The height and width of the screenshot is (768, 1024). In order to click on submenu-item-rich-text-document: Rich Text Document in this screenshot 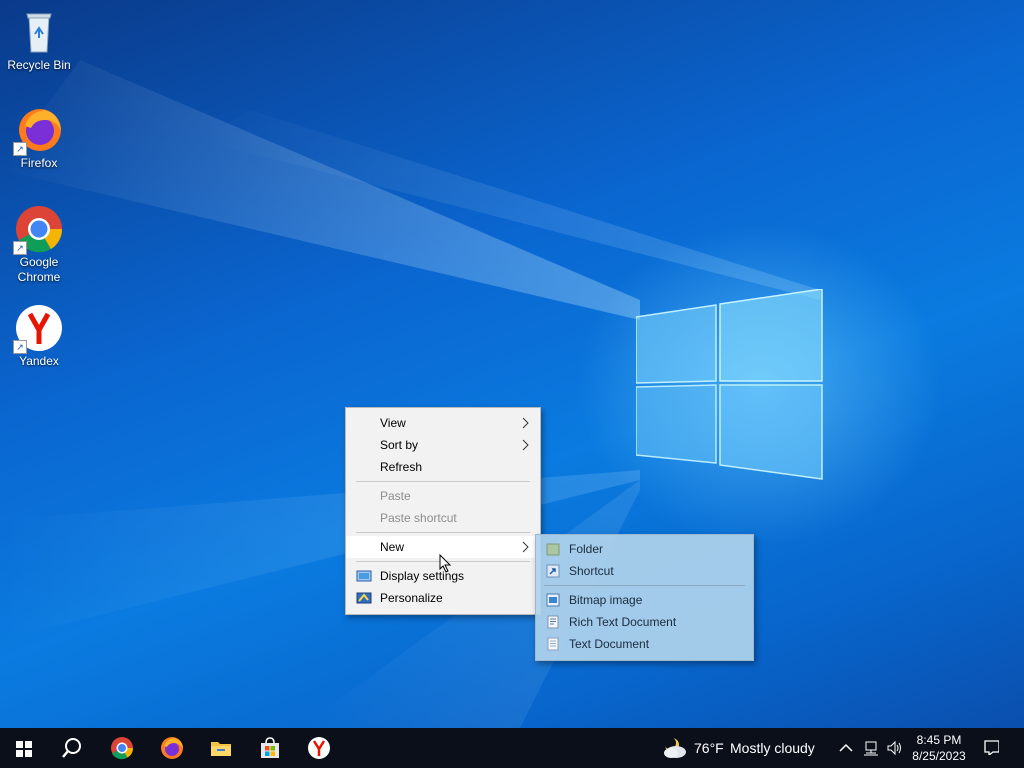, I will do `click(644, 622)`.